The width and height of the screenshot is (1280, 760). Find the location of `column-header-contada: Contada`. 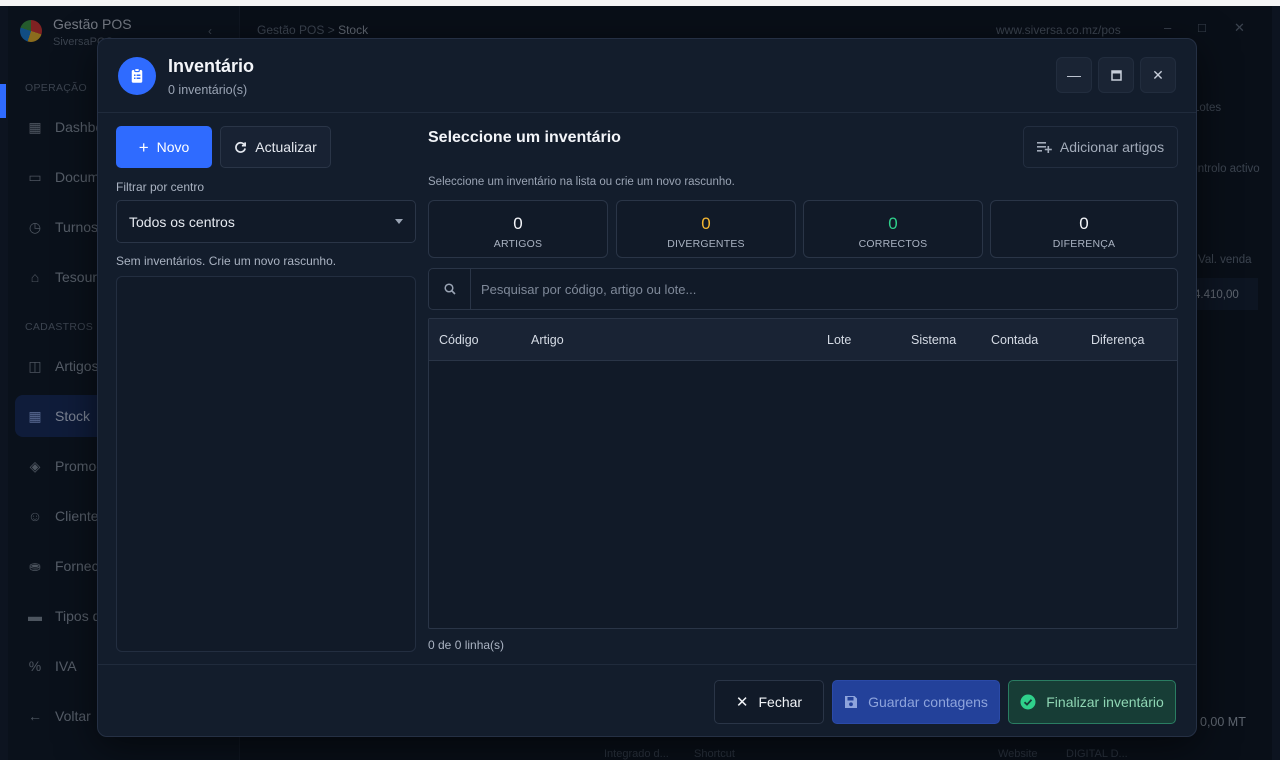

column-header-contada: Contada is located at coordinates (1014, 340).